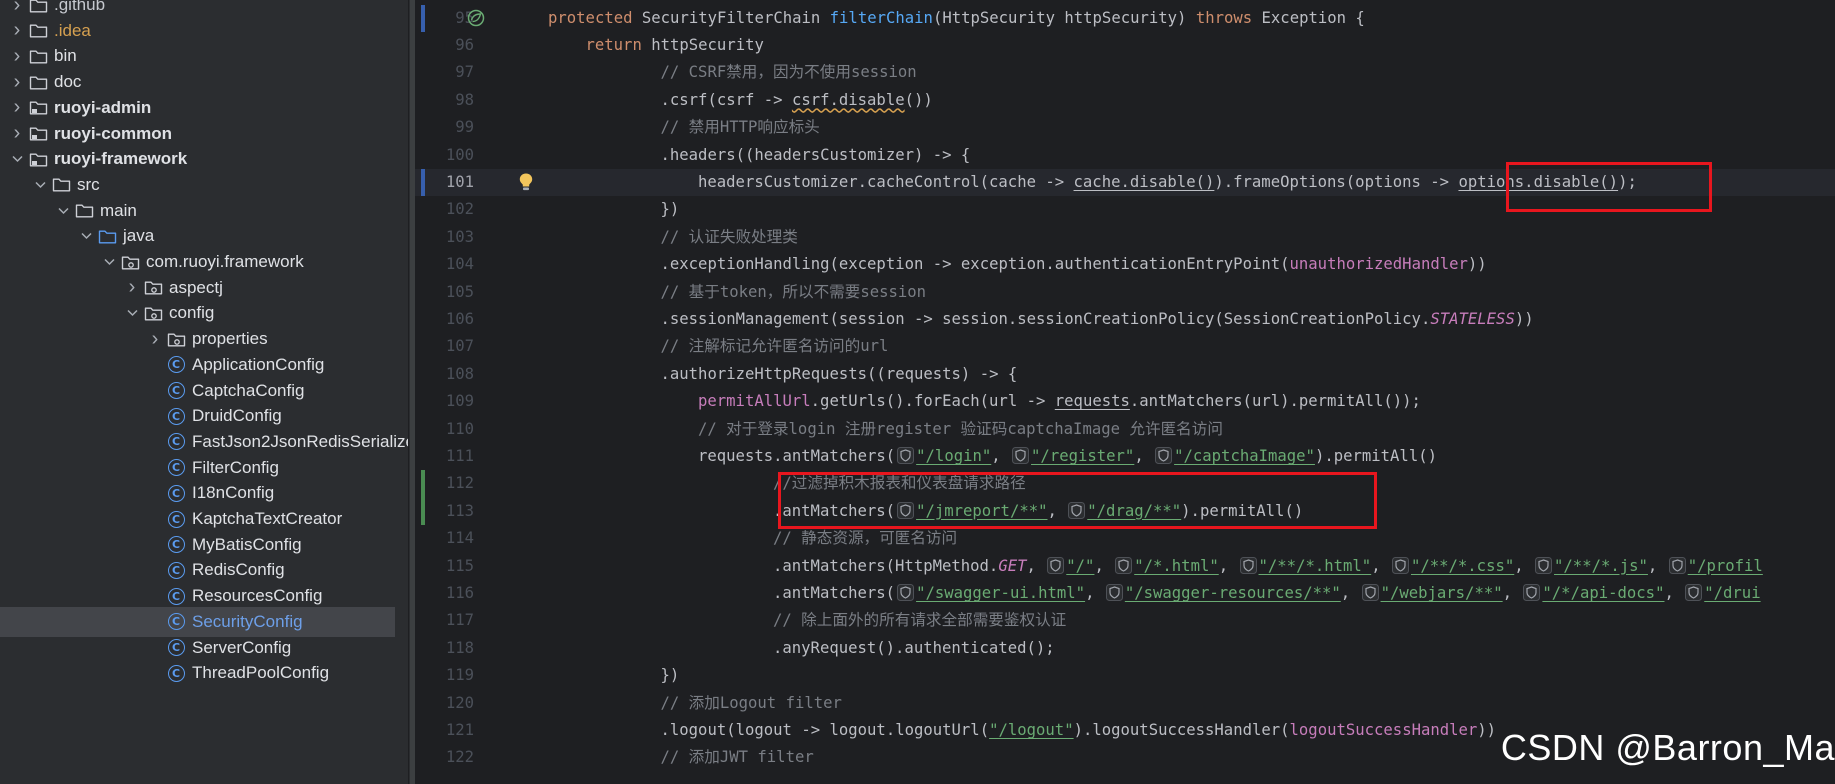 This screenshot has height=784, width=1835. Describe the element at coordinates (450, 237) in the screenshot. I see `line-number: 103` at that location.